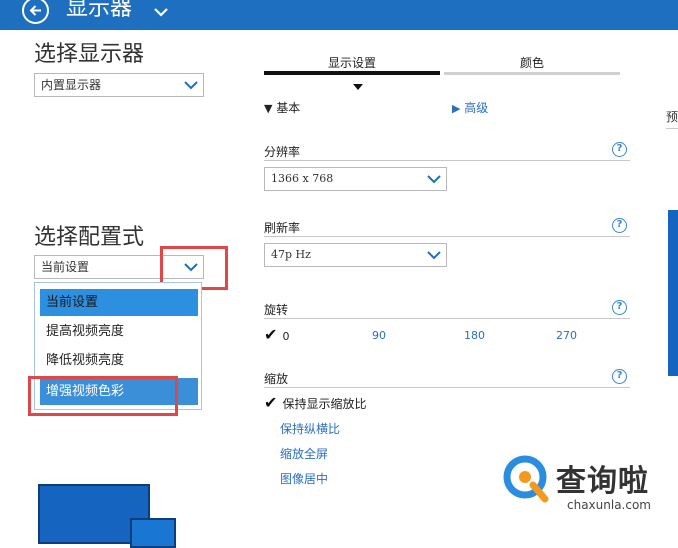 Image resolution: width=678 pixels, height=548 pixels. What do you see at coordinates (532, 62) in the screenshot?
I see `tab-color: 颜色` at bounding box center [532, 62].